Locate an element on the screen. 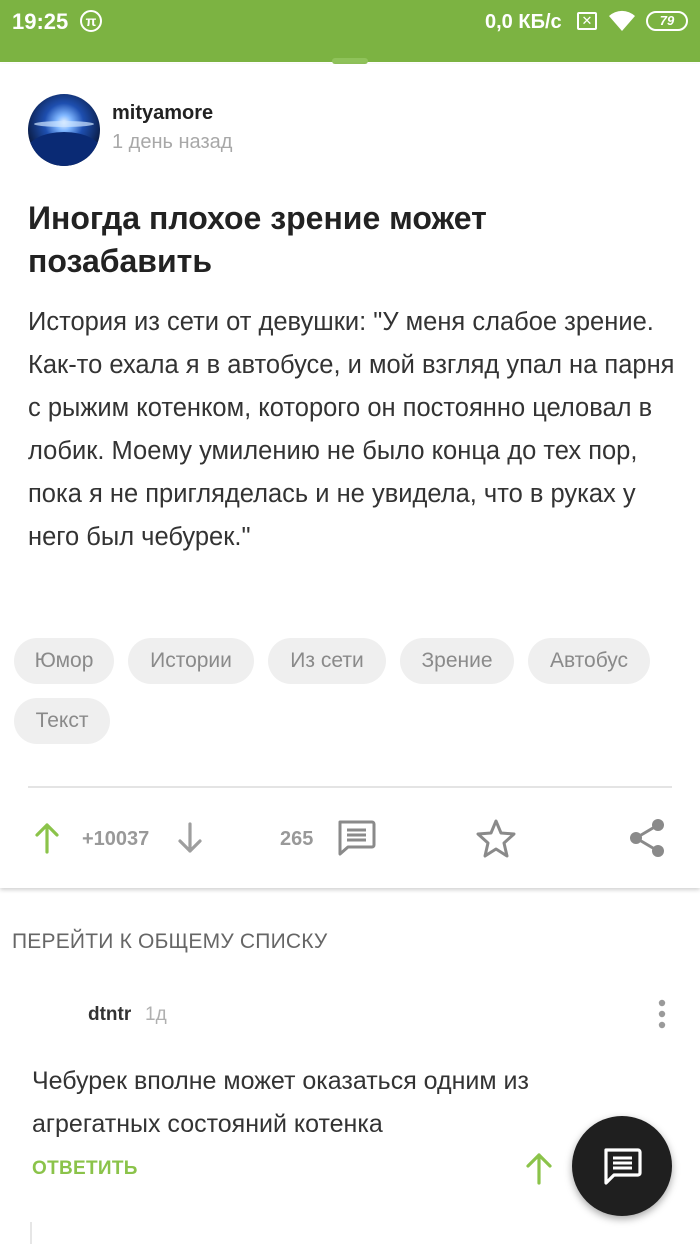 This screenshot has width=700, height=1244. tag-chip: Зрение is located at coordinates (457, 661).